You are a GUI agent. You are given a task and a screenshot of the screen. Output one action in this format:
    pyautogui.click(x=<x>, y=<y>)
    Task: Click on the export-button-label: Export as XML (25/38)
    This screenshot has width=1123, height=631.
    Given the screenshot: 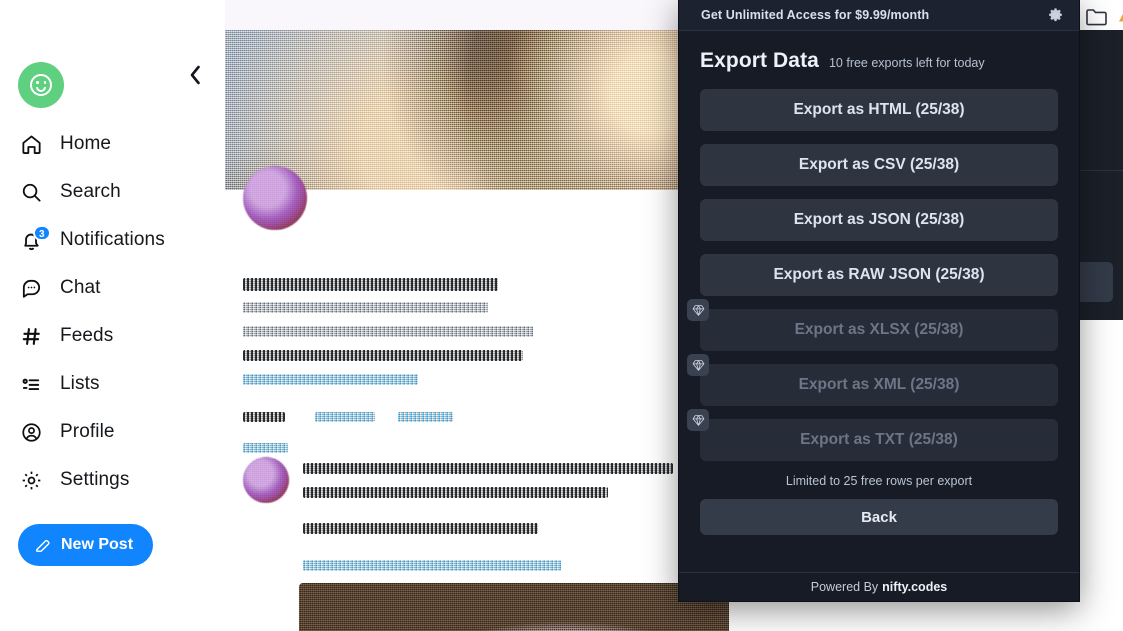 What is the action you would take?
    pyautogui.click(x=879, y=384)
    